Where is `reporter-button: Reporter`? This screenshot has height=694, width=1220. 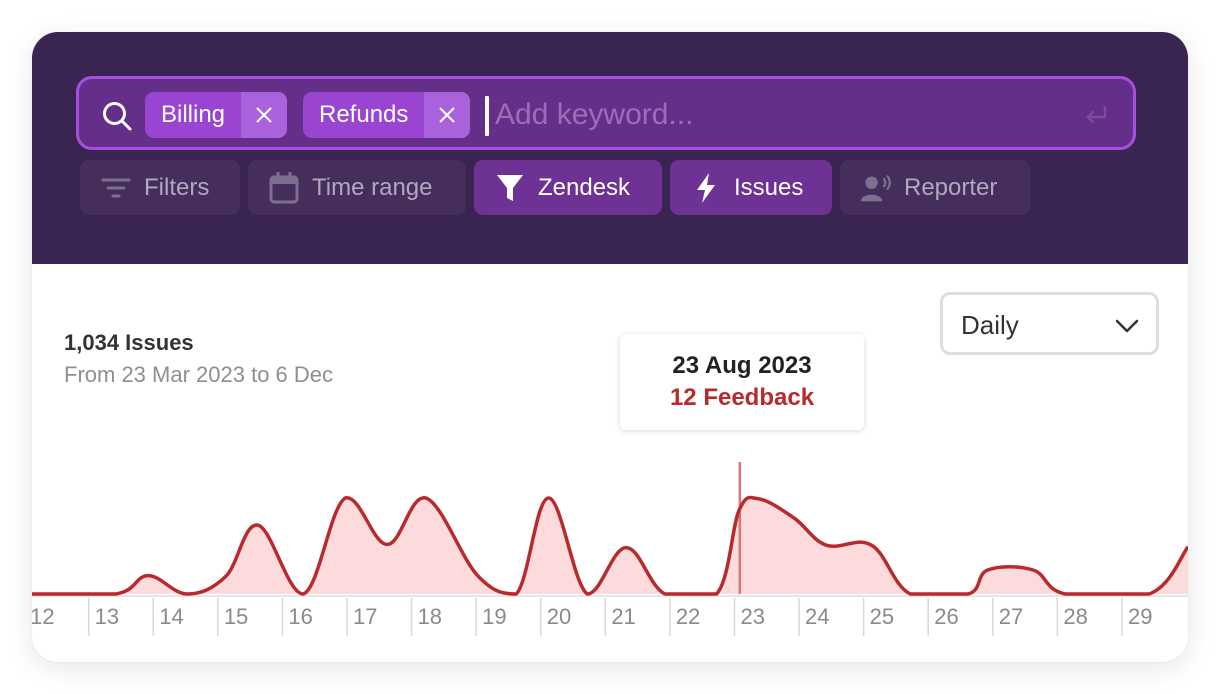 reporter-button: Reporter is located at coordinates (935, 187).